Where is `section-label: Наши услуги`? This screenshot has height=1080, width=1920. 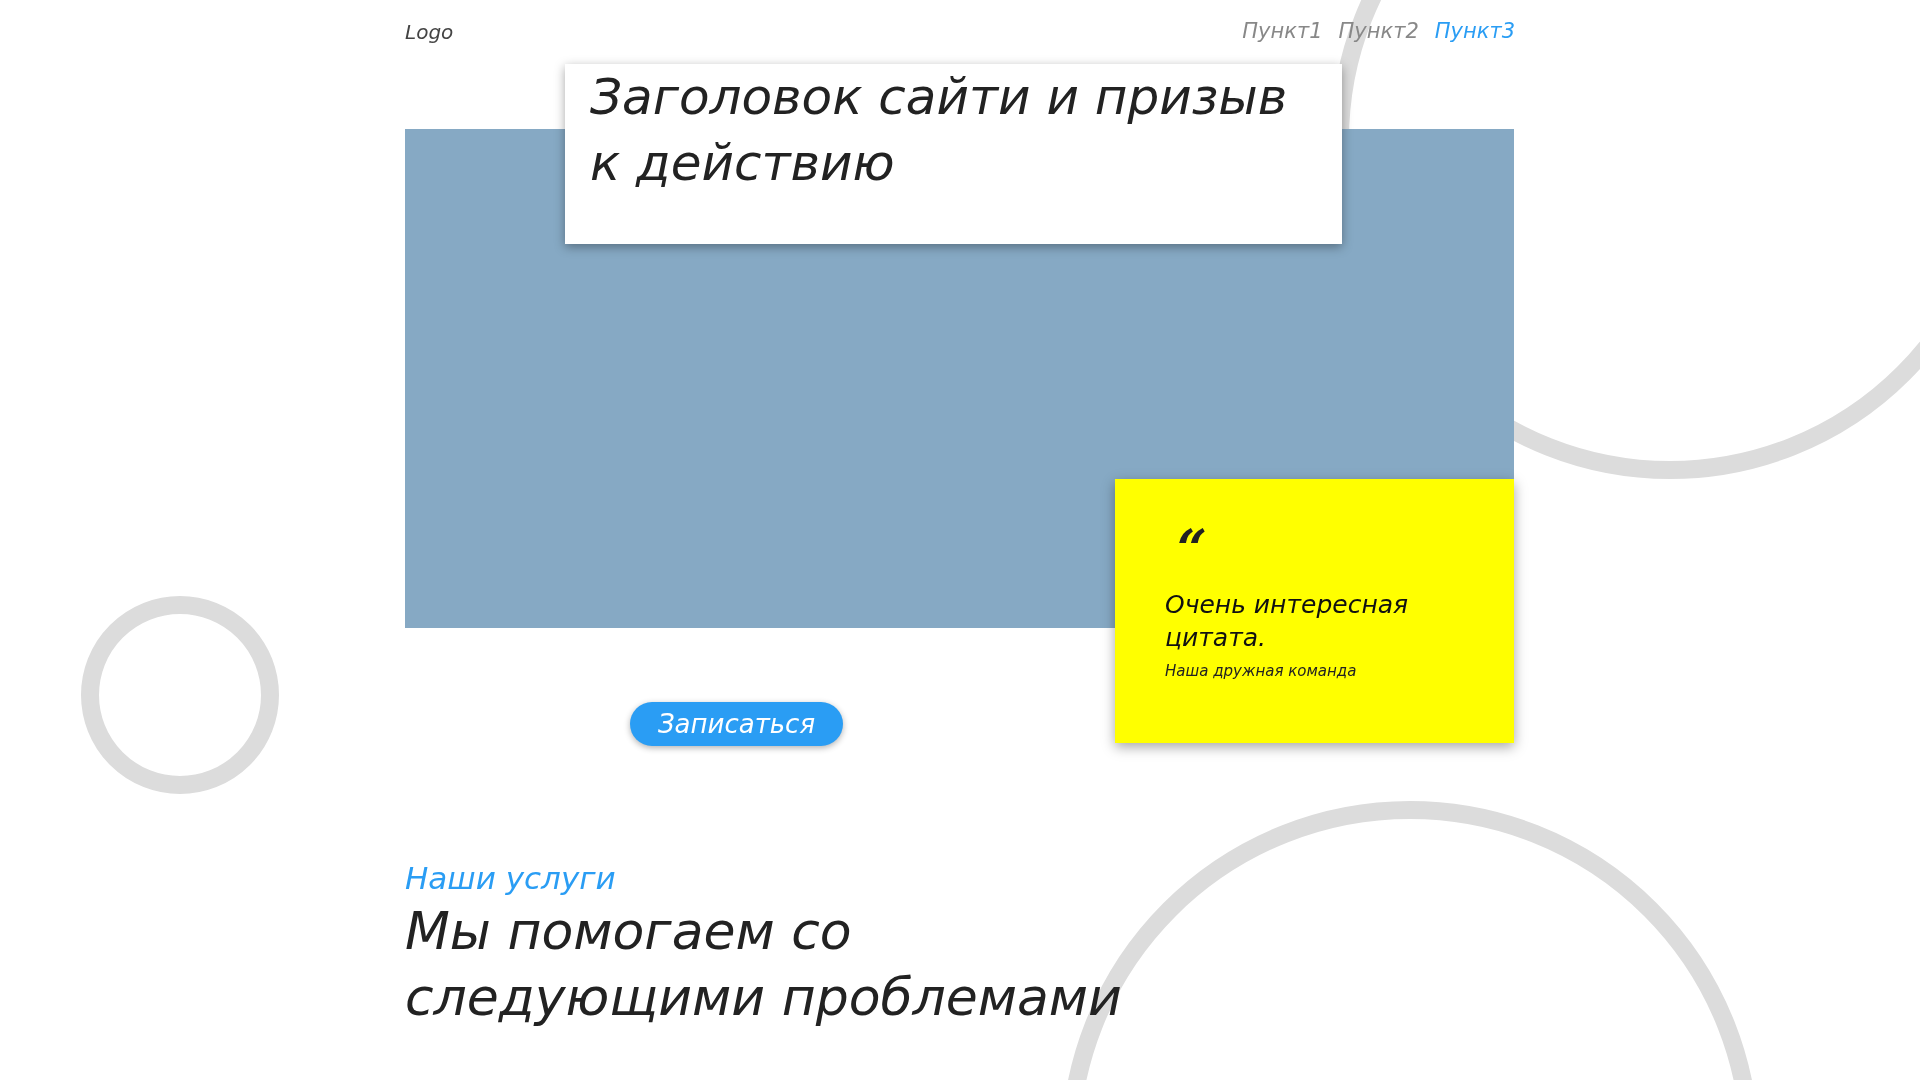
section-label: Наши услуги is located at coordinates (511, 878).